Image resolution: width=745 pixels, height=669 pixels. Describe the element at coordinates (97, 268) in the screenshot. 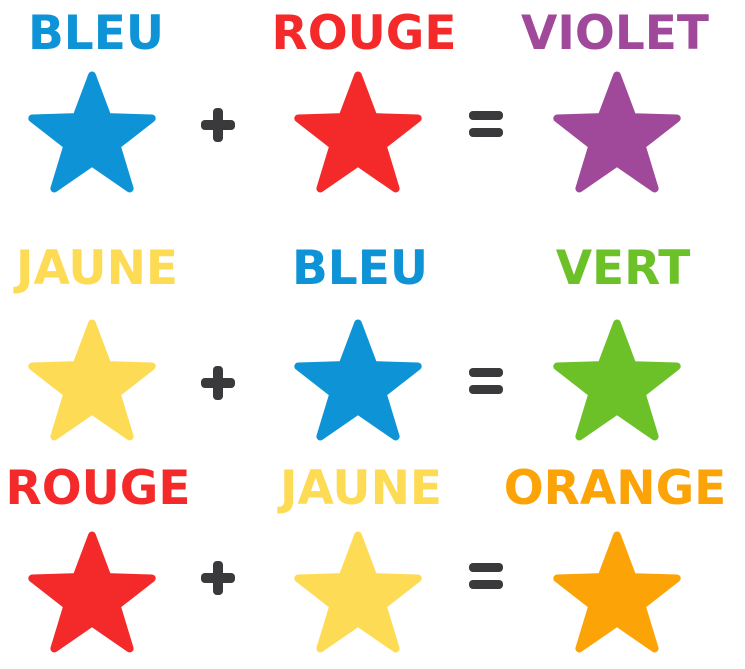

I see `row2-left-label: JAUNE` at that location.